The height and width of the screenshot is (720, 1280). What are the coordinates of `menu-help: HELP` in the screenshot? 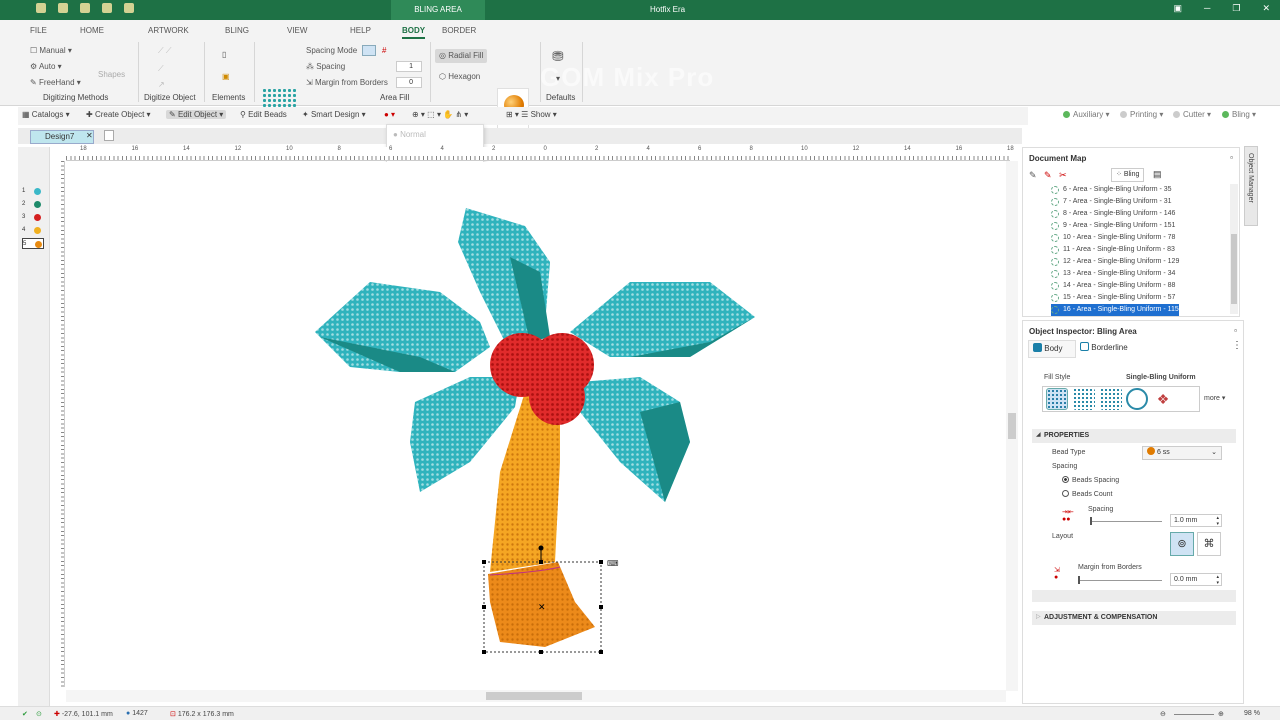 It's located at (360, 30).